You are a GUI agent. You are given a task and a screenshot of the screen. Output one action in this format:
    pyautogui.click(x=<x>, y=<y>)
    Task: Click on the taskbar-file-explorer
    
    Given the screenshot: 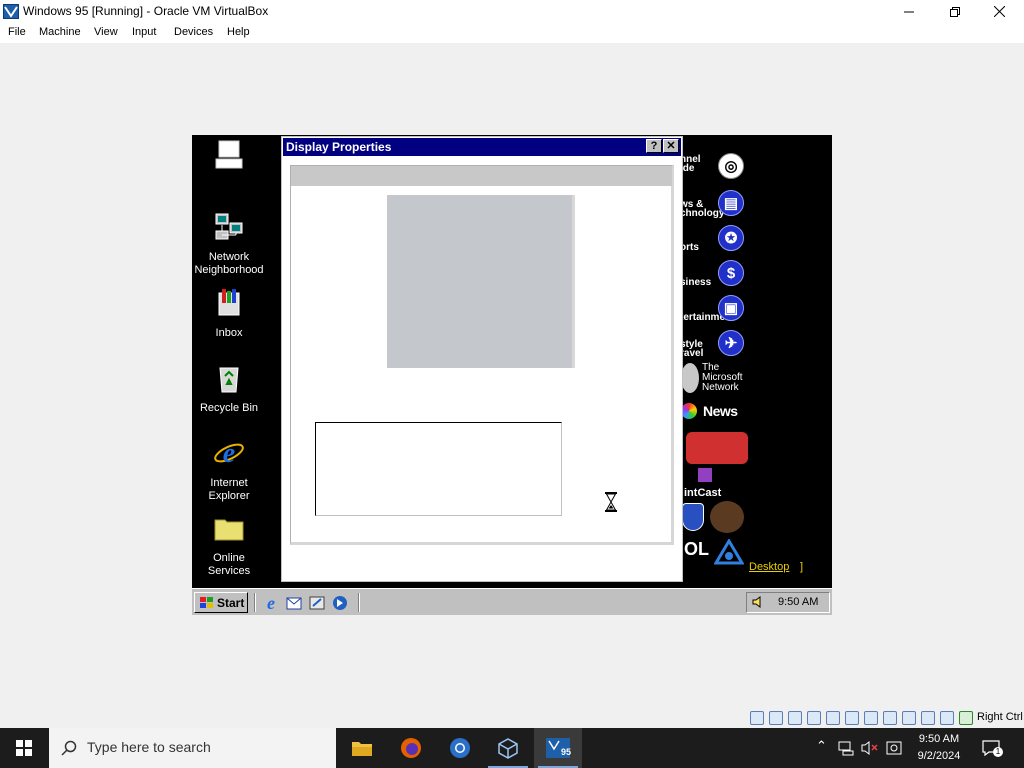 What is the action you would take?
    pyautogui.click(x=362, y=748)
    